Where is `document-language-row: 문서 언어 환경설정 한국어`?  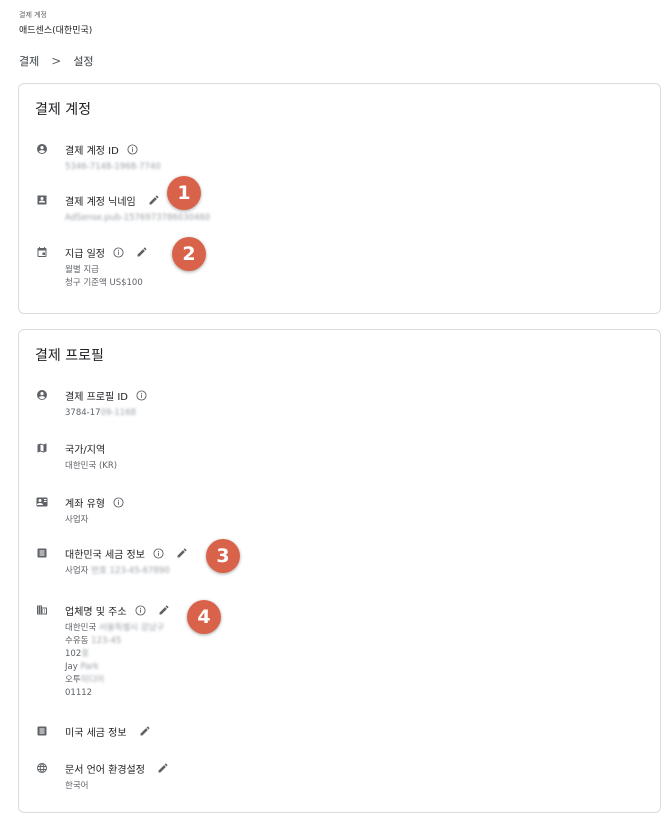 document-language-row: 문서 언어 환경설정 한국어 is located at coordinates (336, 776).